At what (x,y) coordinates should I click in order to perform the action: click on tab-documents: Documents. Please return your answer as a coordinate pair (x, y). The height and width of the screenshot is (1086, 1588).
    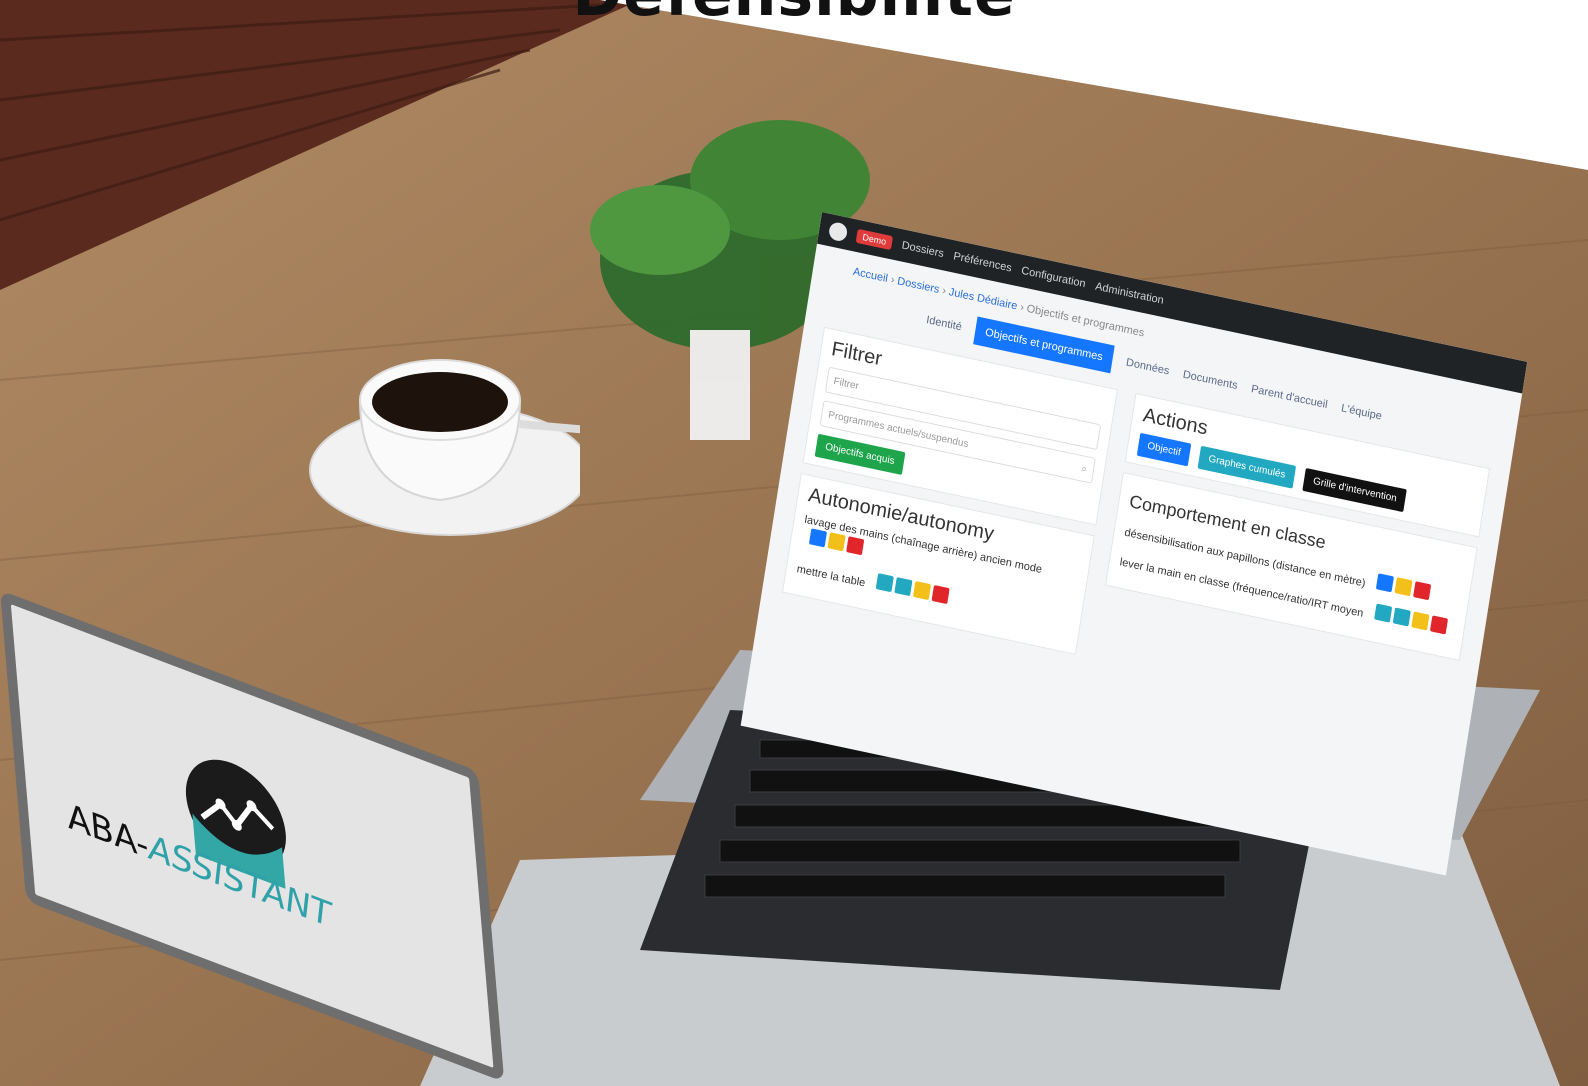
    Looking at the image, I should click on (1210, 380).